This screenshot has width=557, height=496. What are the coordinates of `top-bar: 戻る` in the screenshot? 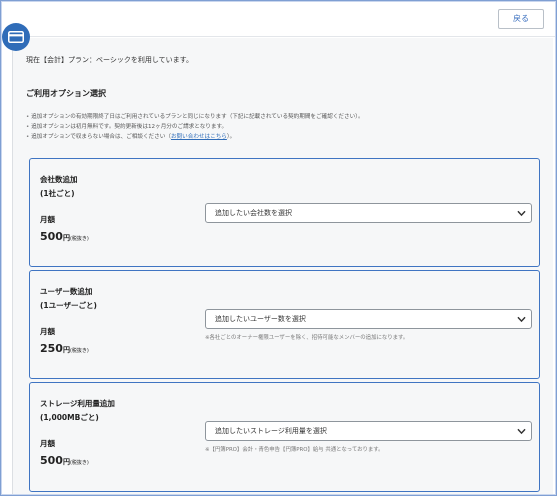 It's located at (278, 19).